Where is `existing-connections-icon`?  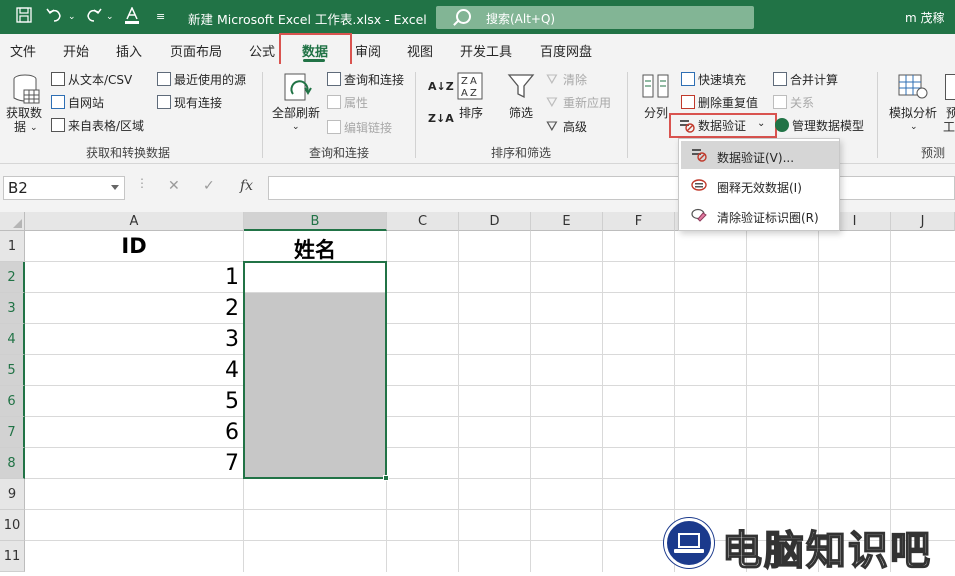
existing-connections-icon is located at coordinates (164, 102).